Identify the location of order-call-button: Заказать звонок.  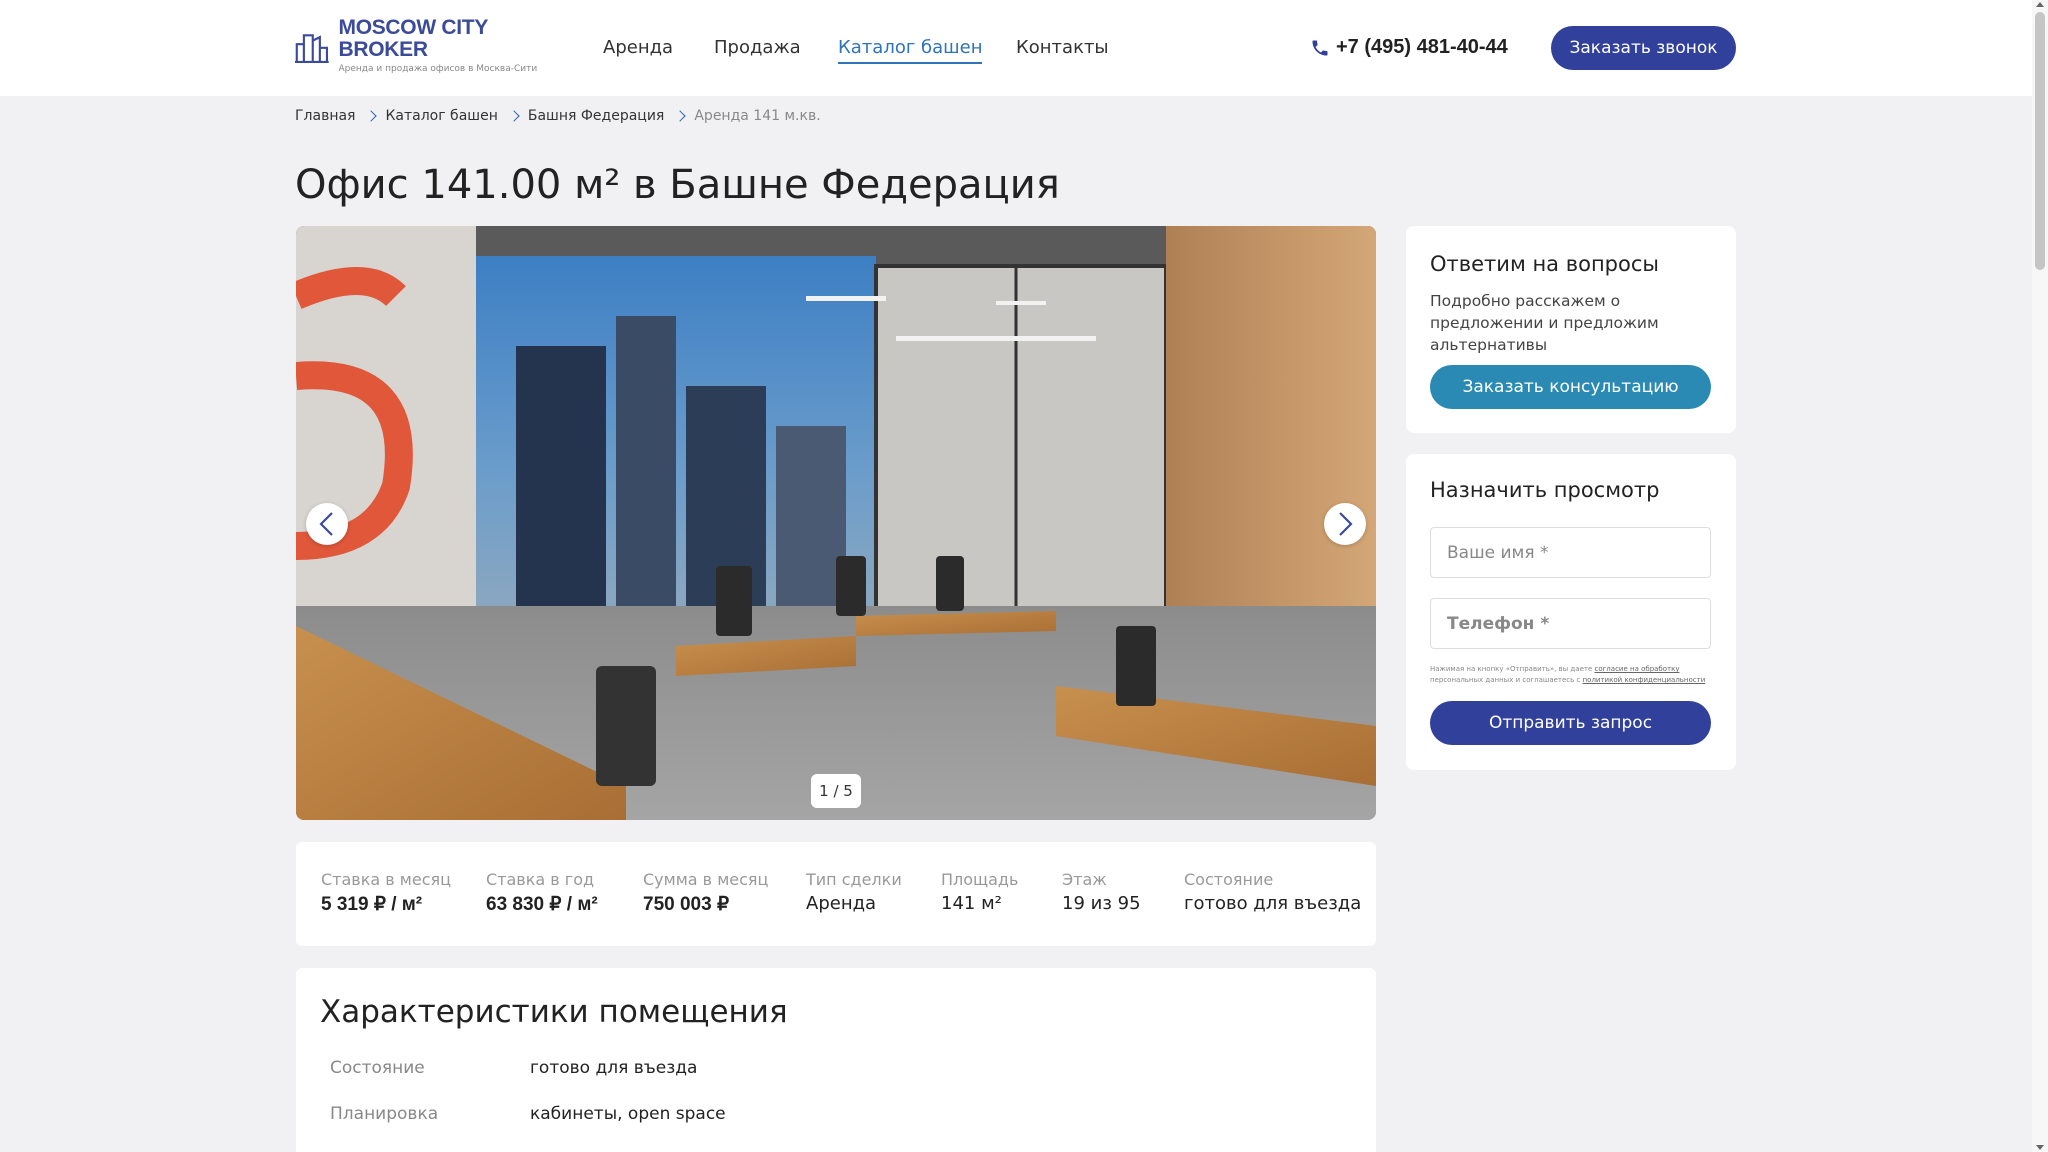
(1643, 48).